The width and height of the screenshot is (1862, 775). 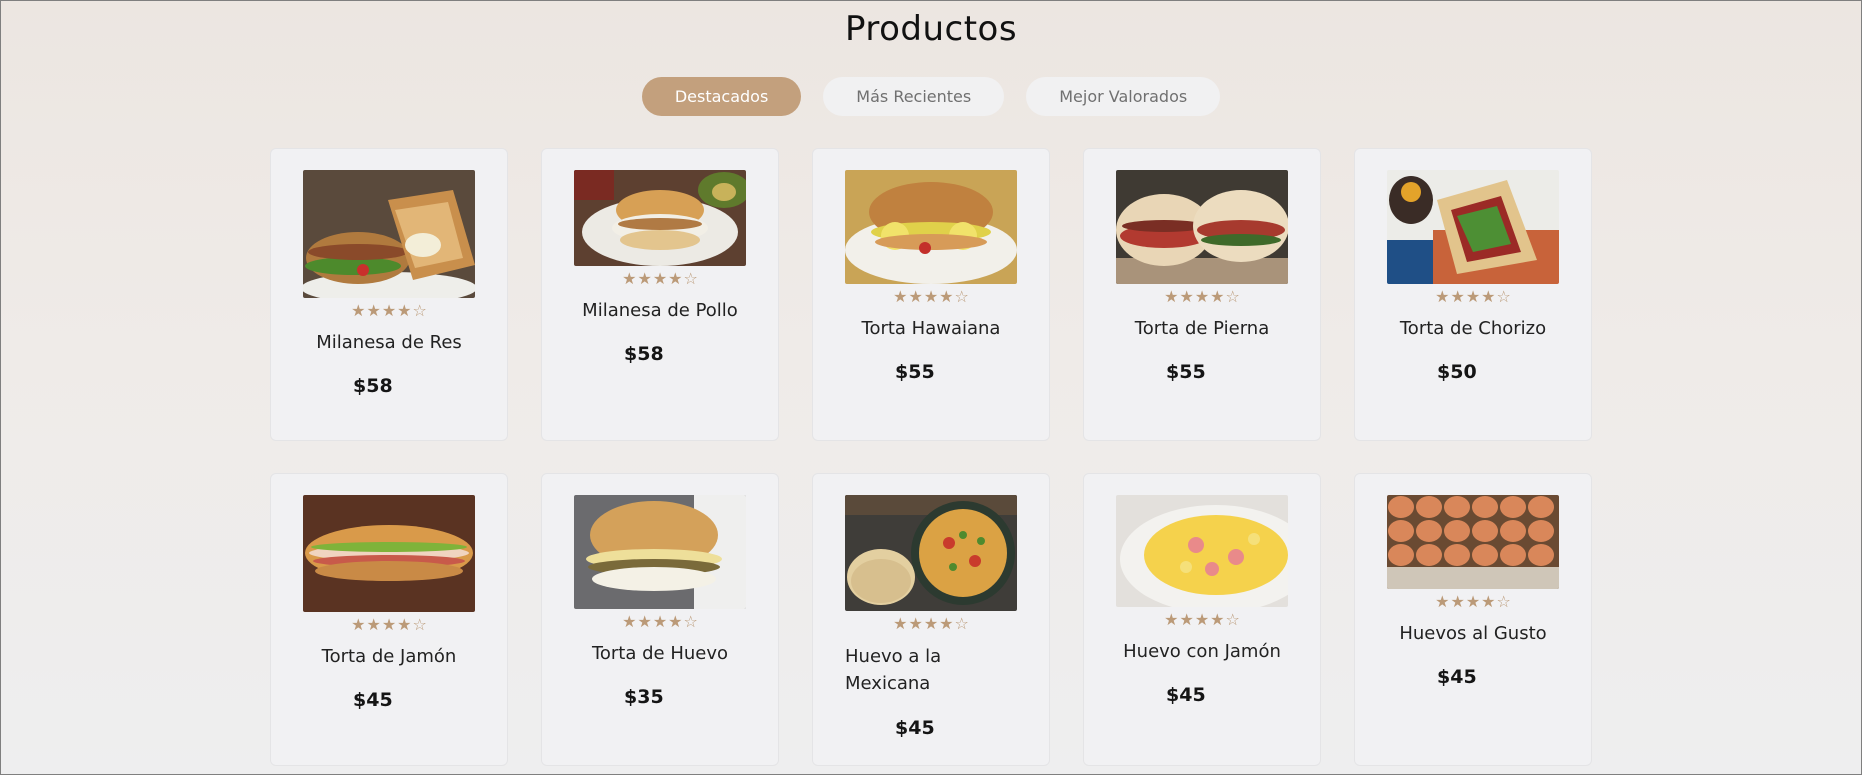 What do you see at coordinates (389, 342) in the screenshot?
I see `product-name: Milanesa de Res` at bounding box center [389, 342].